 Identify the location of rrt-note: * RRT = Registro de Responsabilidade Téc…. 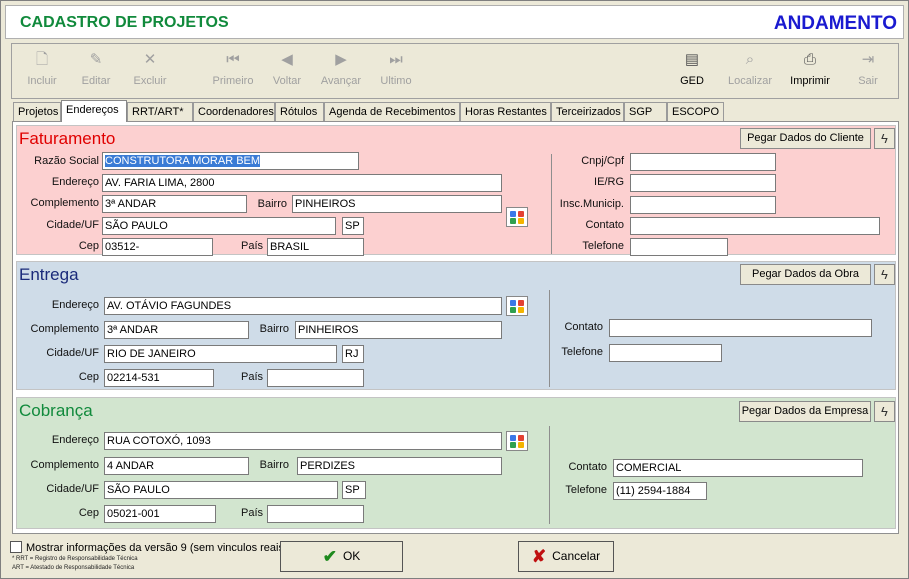
(75, 559).